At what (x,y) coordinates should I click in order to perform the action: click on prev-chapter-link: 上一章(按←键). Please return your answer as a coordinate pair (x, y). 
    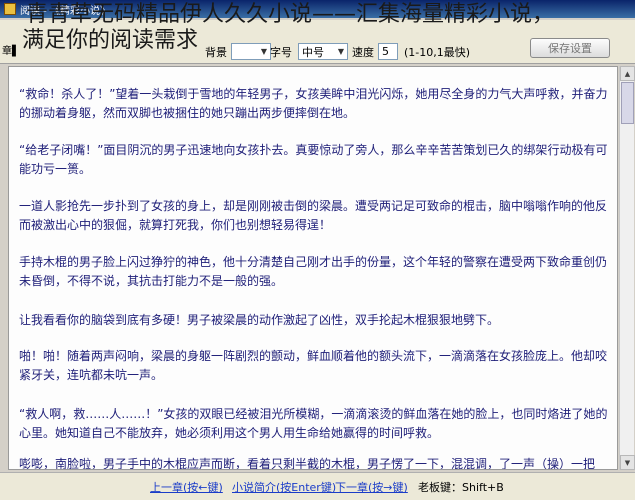
    Looking at the image, I should click on (186, 487).